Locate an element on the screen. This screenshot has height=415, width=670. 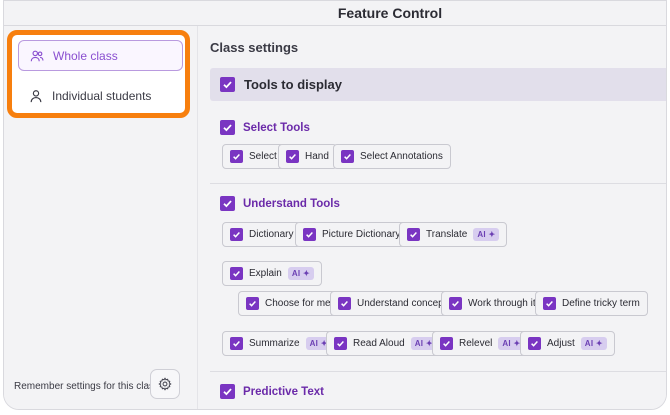
title-bar: Feature Control is located at coordinates (335, 13).